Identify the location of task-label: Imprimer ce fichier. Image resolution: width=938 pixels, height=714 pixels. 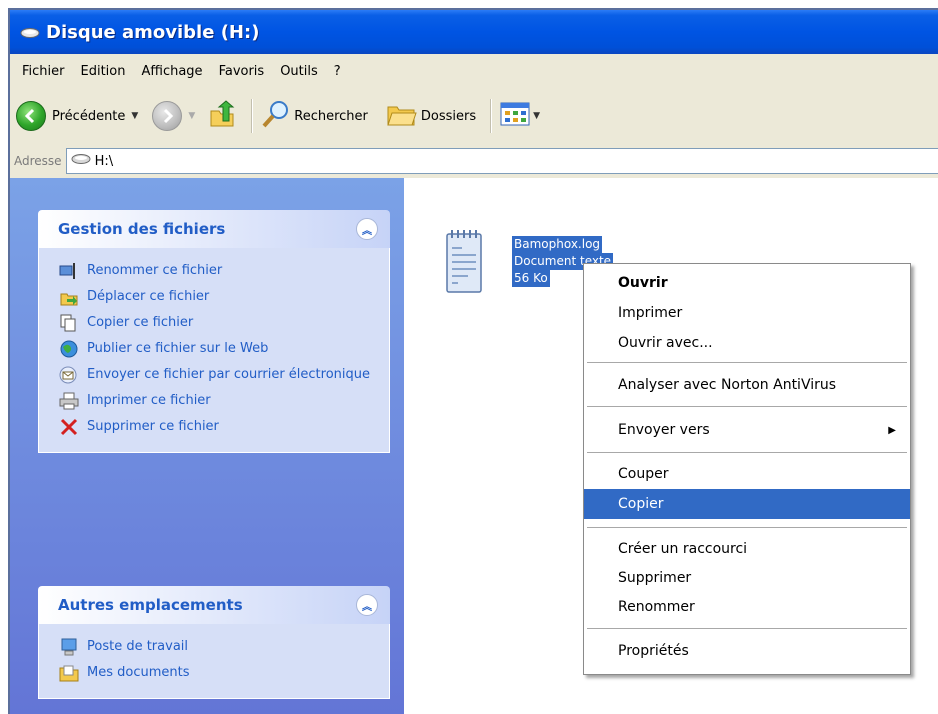
(149, 400).